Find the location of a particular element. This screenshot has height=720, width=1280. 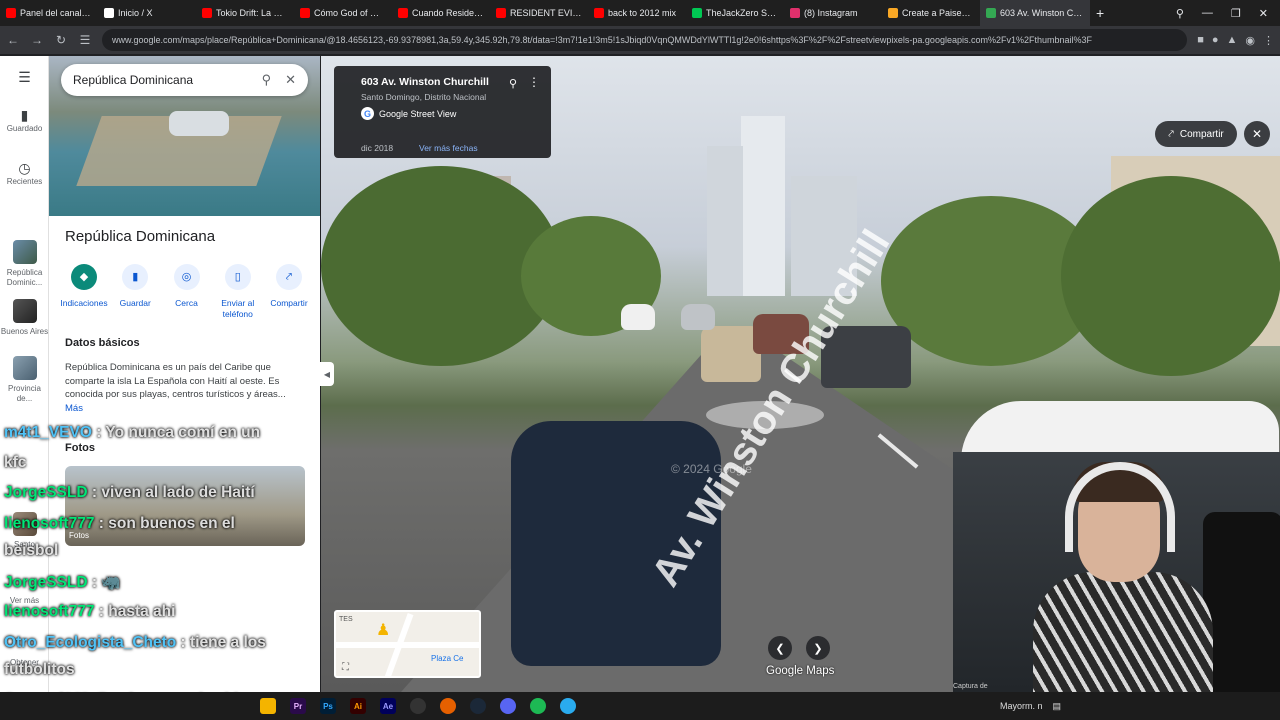

site-info-icon: ☰ is located at coordinates (85, 40).